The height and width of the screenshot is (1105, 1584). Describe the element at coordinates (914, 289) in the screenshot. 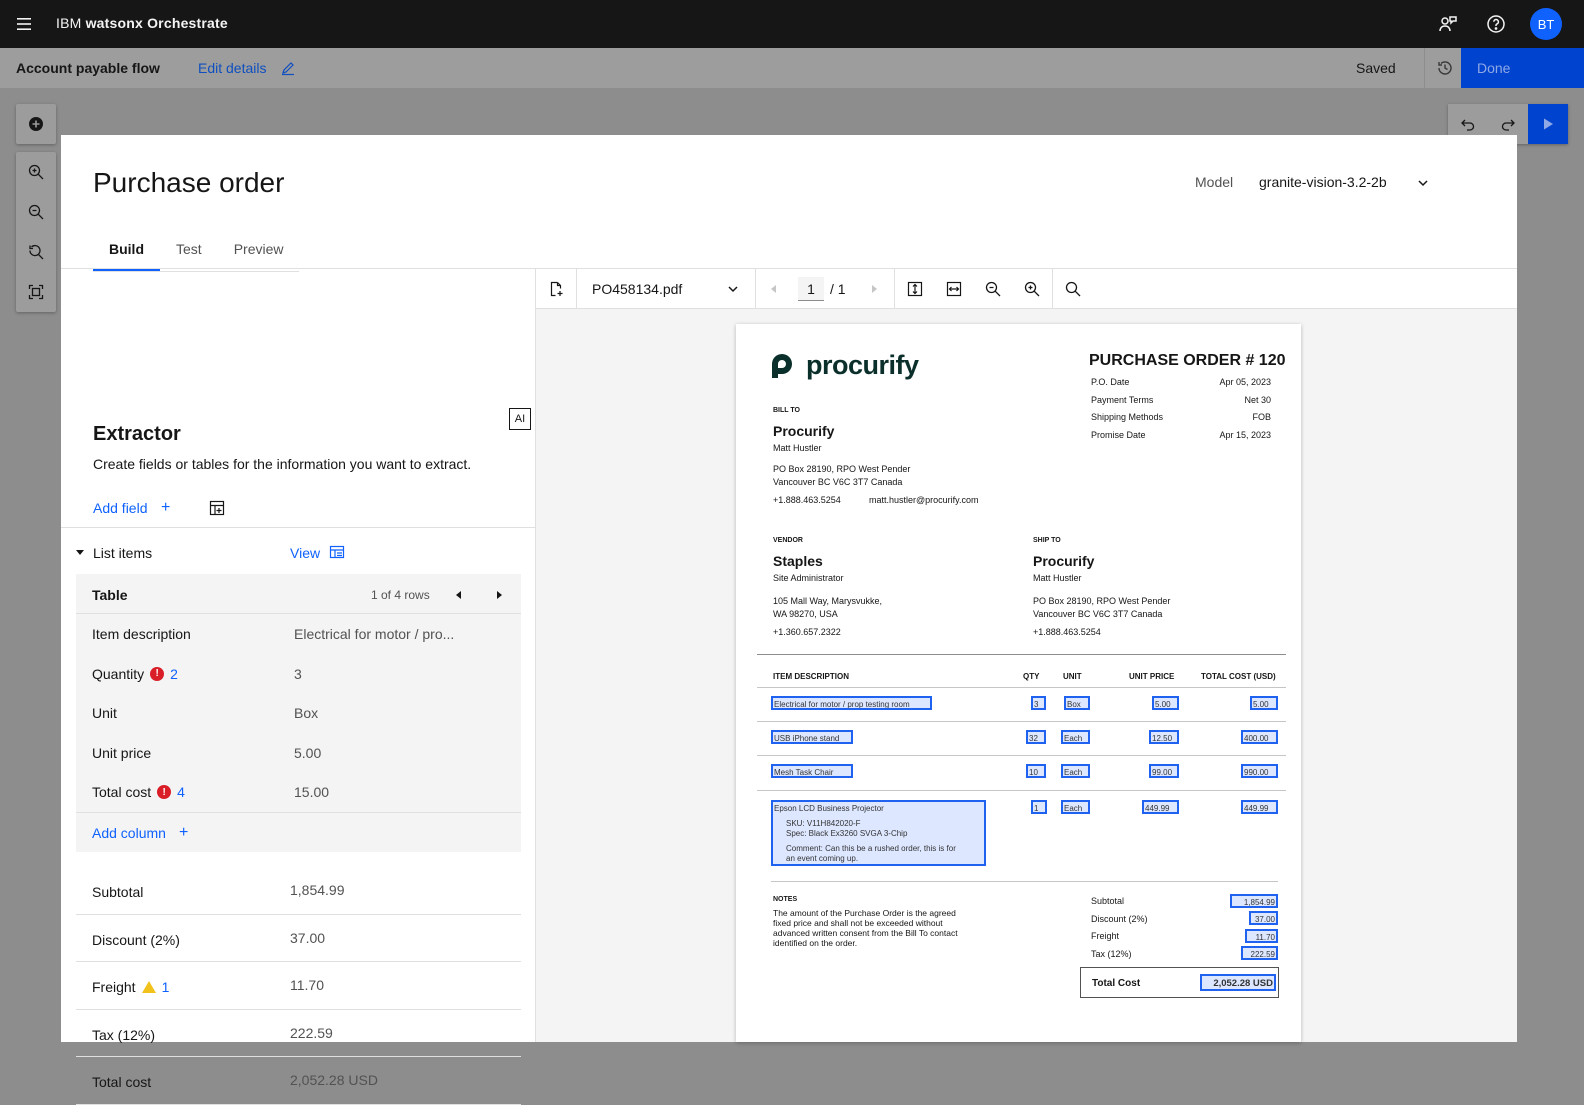

I see `fit-height-button` at that location.